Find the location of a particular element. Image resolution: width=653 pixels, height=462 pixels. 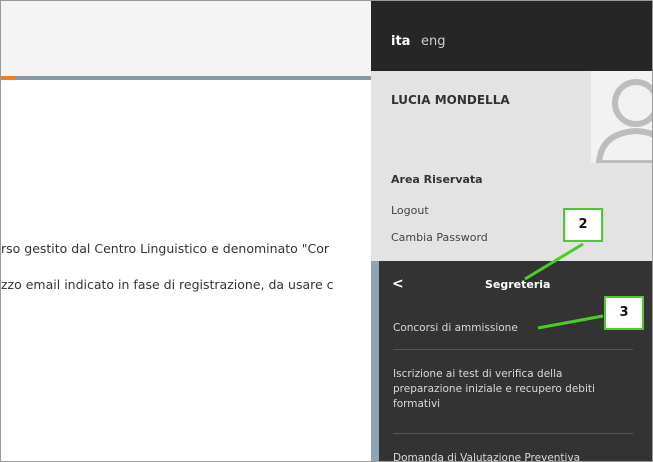

panel-edge-strip is located at coordinates (375, 361).